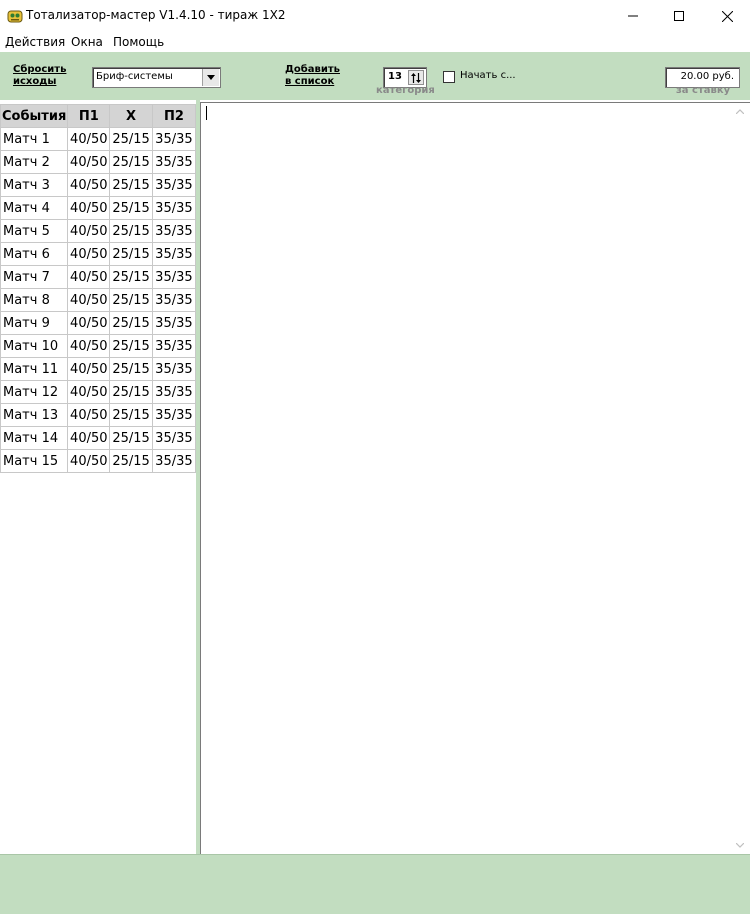  What do you see at coordinates (34, 461) in the screenshot?
I see `event-name-cell: Матч 15` at bounding box center [34, 461].